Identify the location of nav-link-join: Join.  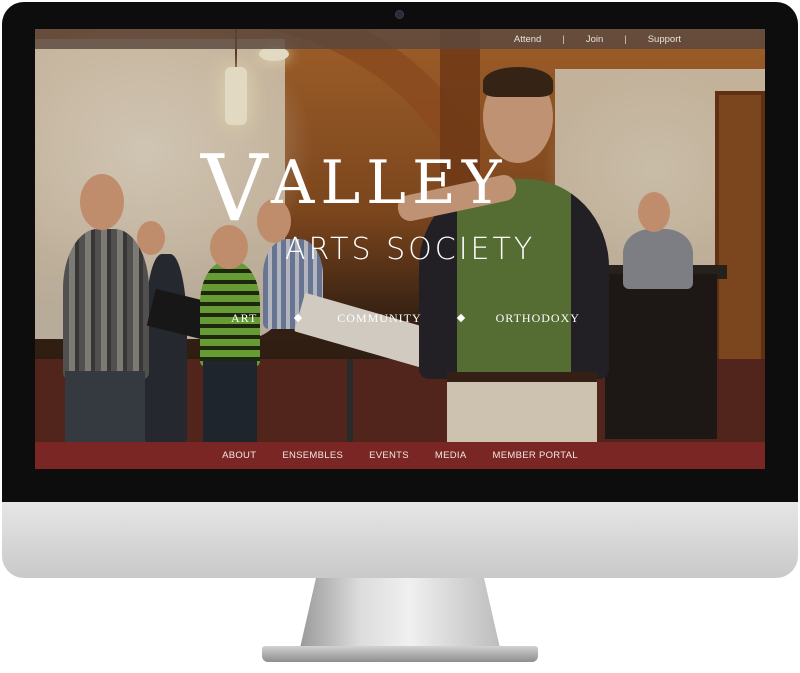
(594, 39).